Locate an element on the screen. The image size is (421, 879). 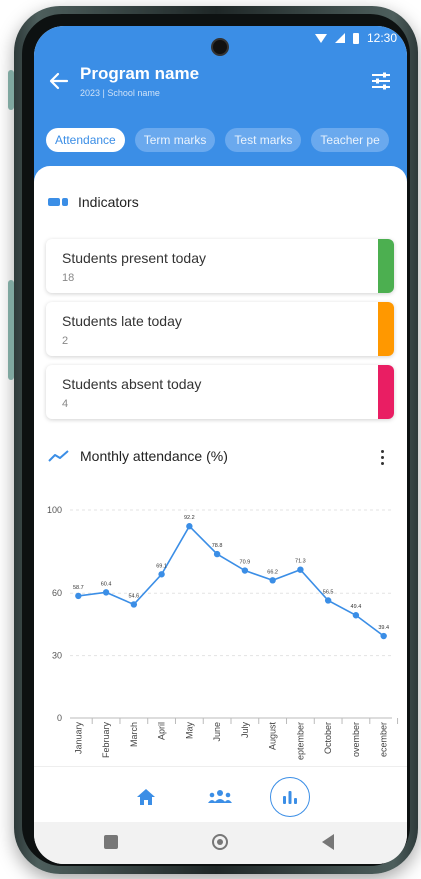
nav-home is located at coordinates (146, 797).